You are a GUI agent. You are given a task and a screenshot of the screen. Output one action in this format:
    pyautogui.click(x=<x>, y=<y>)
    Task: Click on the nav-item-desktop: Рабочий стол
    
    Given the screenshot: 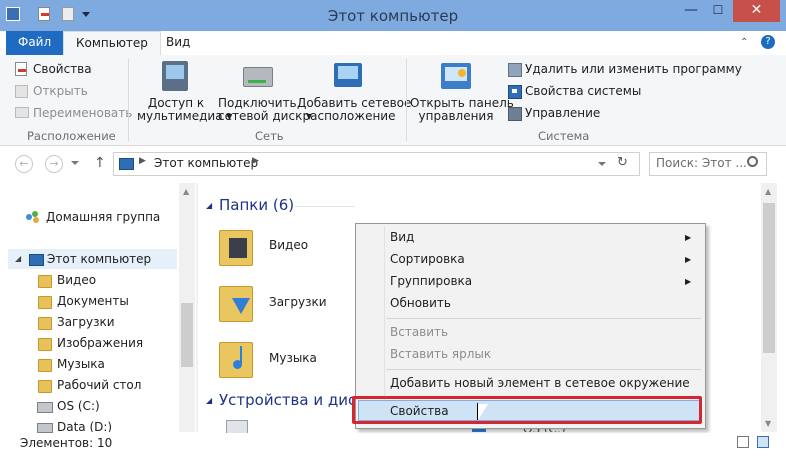 What is the action you would take?
    pyautogui.click(x=99, y=385)
    